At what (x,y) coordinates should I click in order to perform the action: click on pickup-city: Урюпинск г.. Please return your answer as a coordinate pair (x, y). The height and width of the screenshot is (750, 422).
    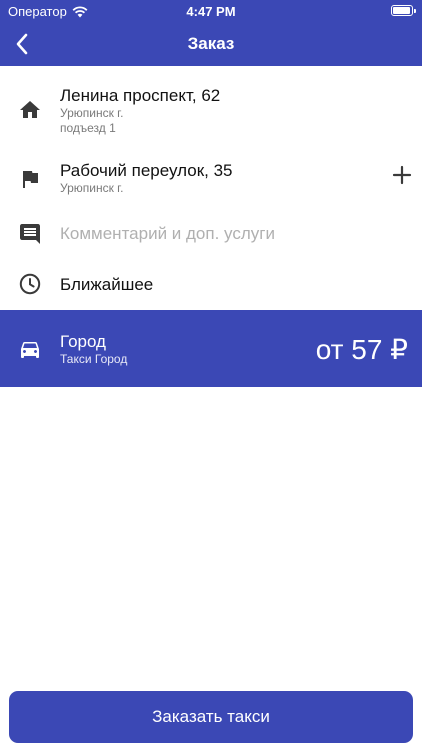
    Looking at the image, I should click on (92, 113).